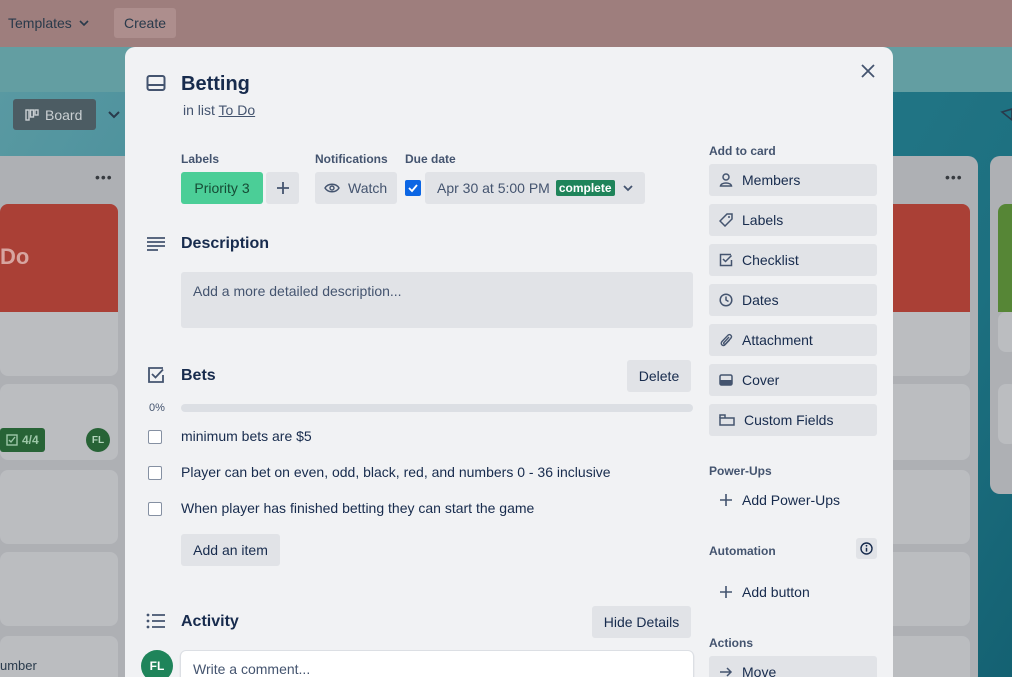  I want to click on activity-heading: Activity, so click(210, 621).